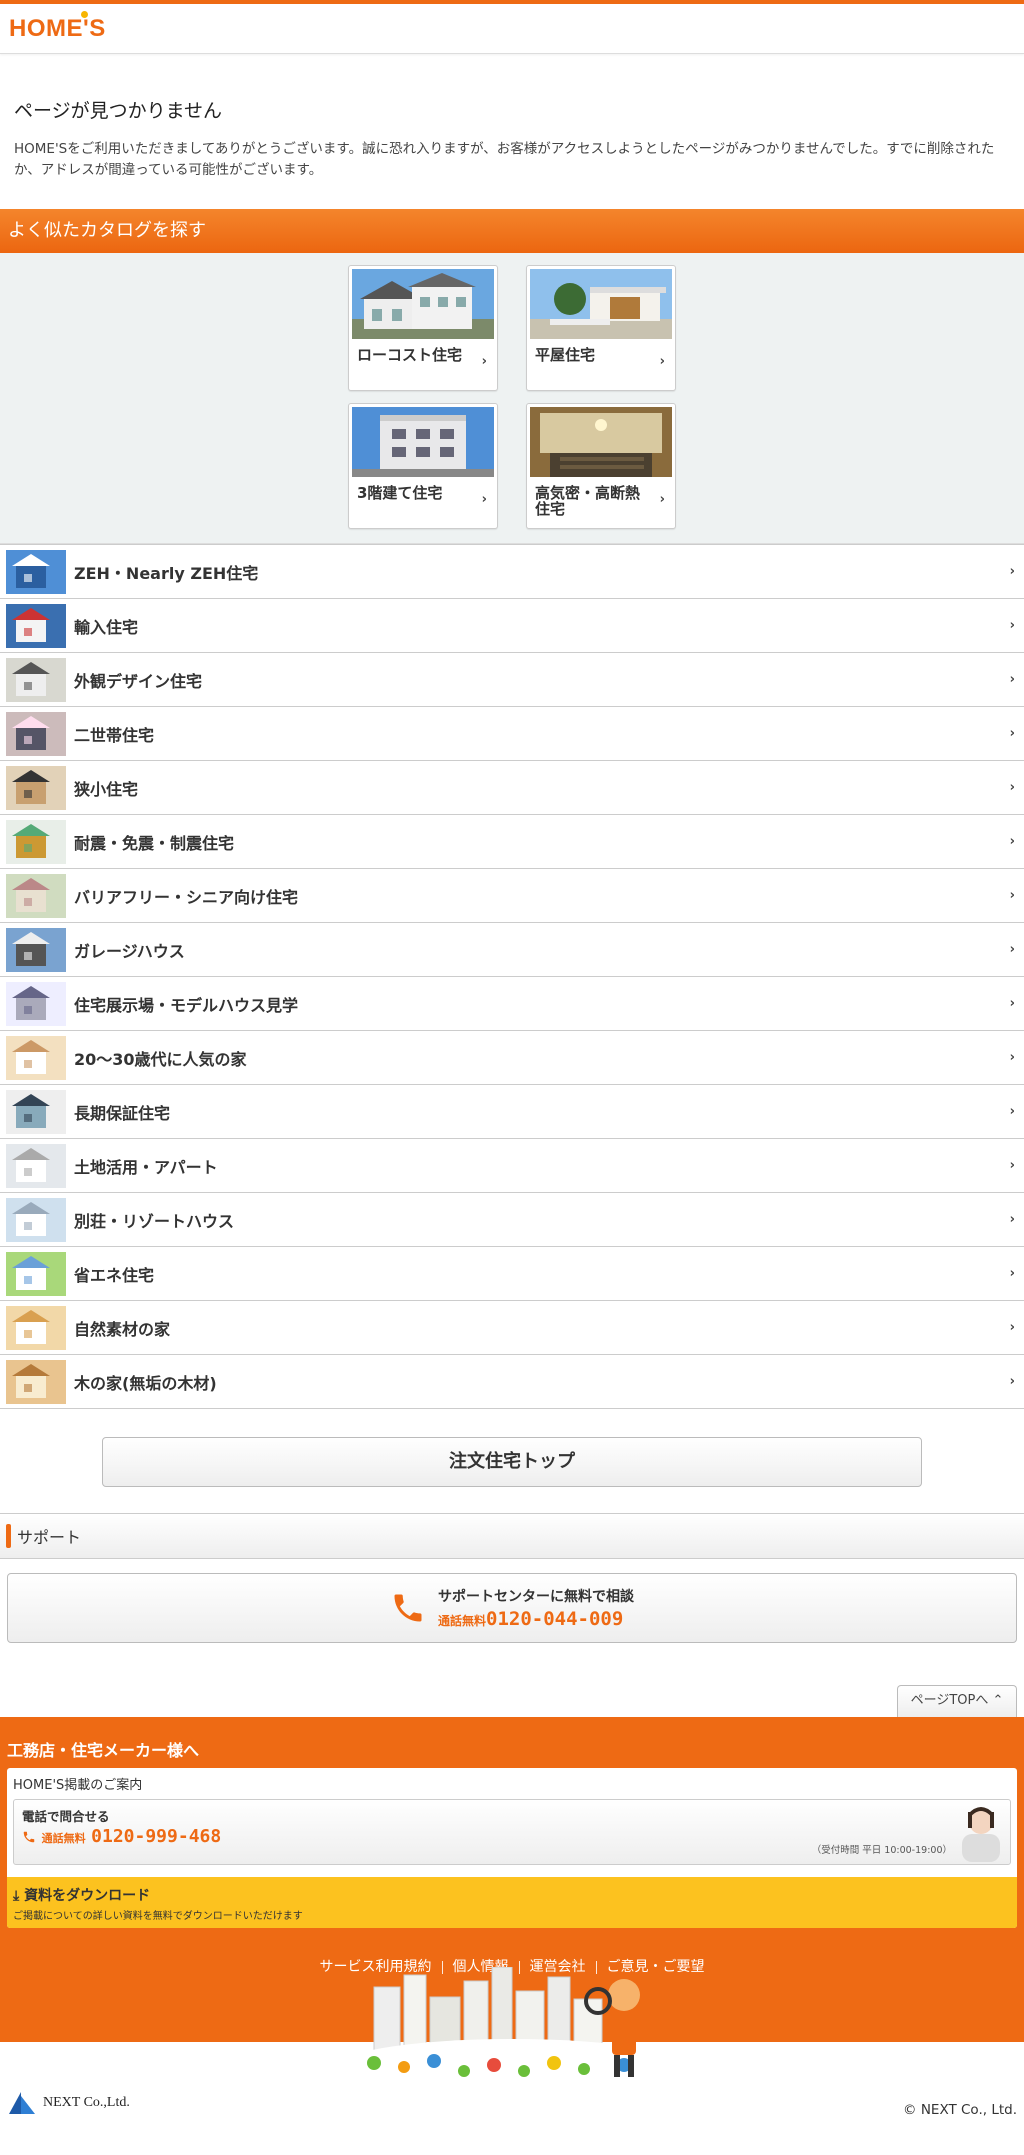 The height and width of the screenshot is (2155, 1024). What do you see at coordinates (512, 2031) in the screenshot?
I see `city-mascot-illustration` at bounding box center [512, 2031].